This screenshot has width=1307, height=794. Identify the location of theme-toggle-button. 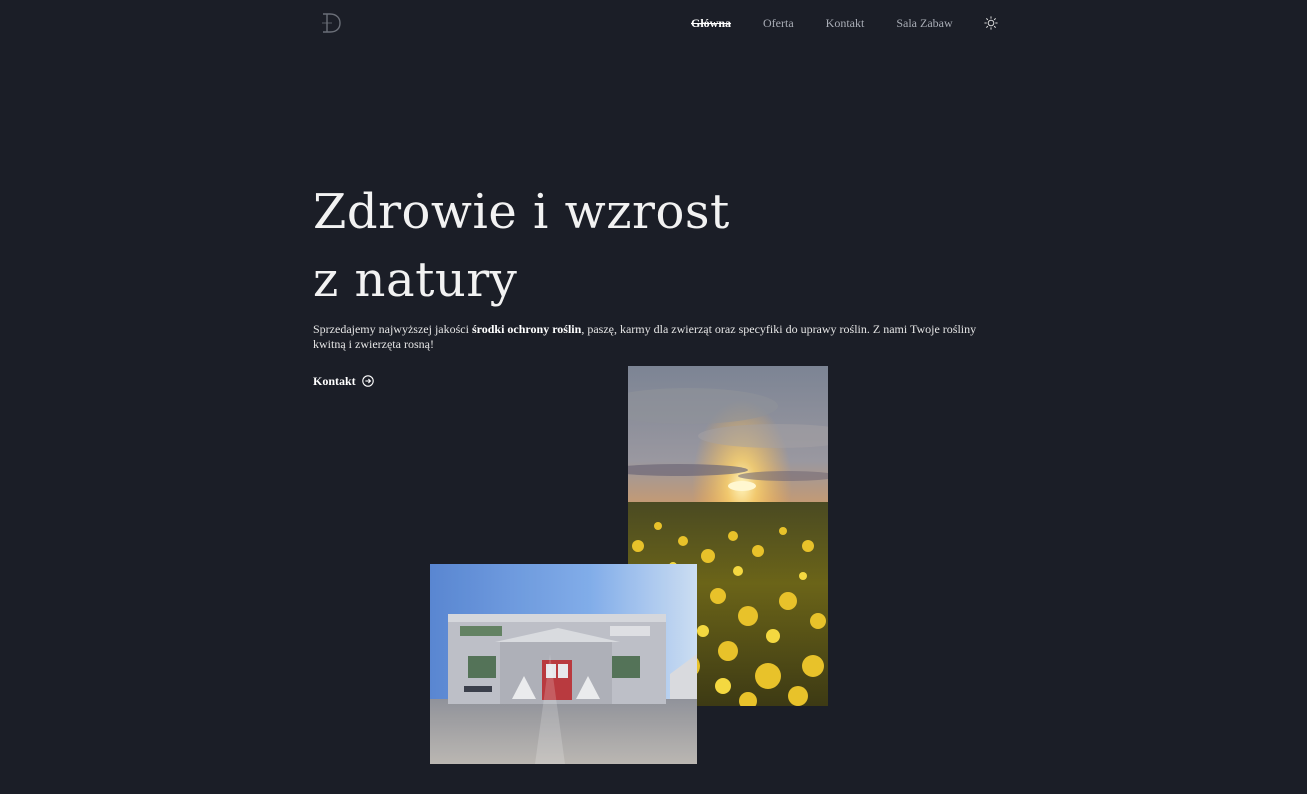
(991, 22).